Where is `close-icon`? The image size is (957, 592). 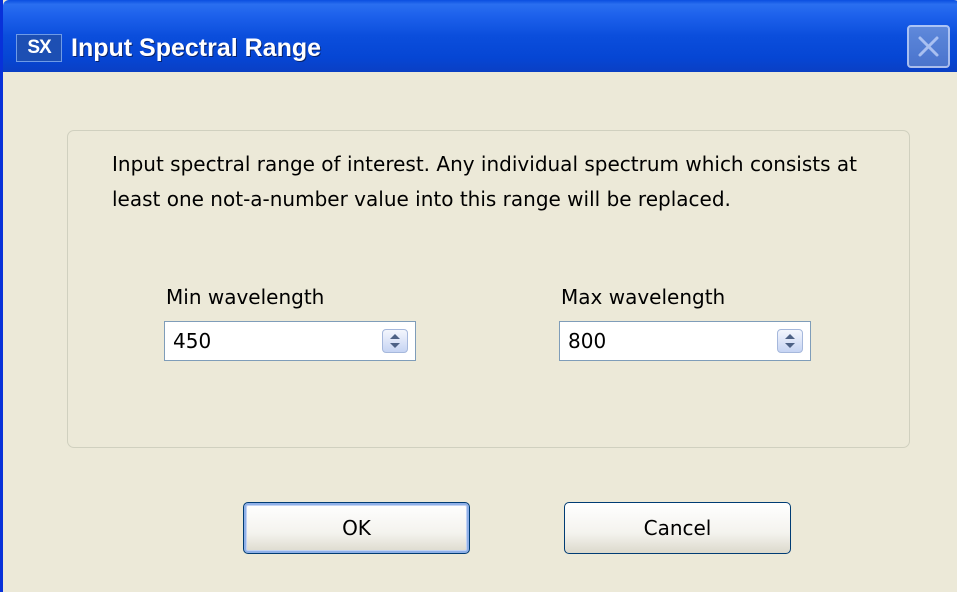
close-icon is located at coordinates (928, 46).